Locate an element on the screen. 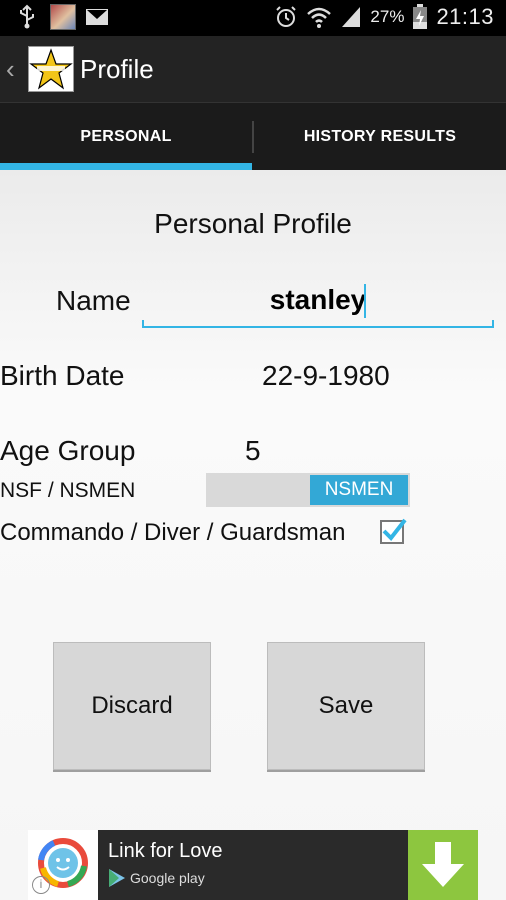  vocation-checkbox is located at coordinates (393, 531).